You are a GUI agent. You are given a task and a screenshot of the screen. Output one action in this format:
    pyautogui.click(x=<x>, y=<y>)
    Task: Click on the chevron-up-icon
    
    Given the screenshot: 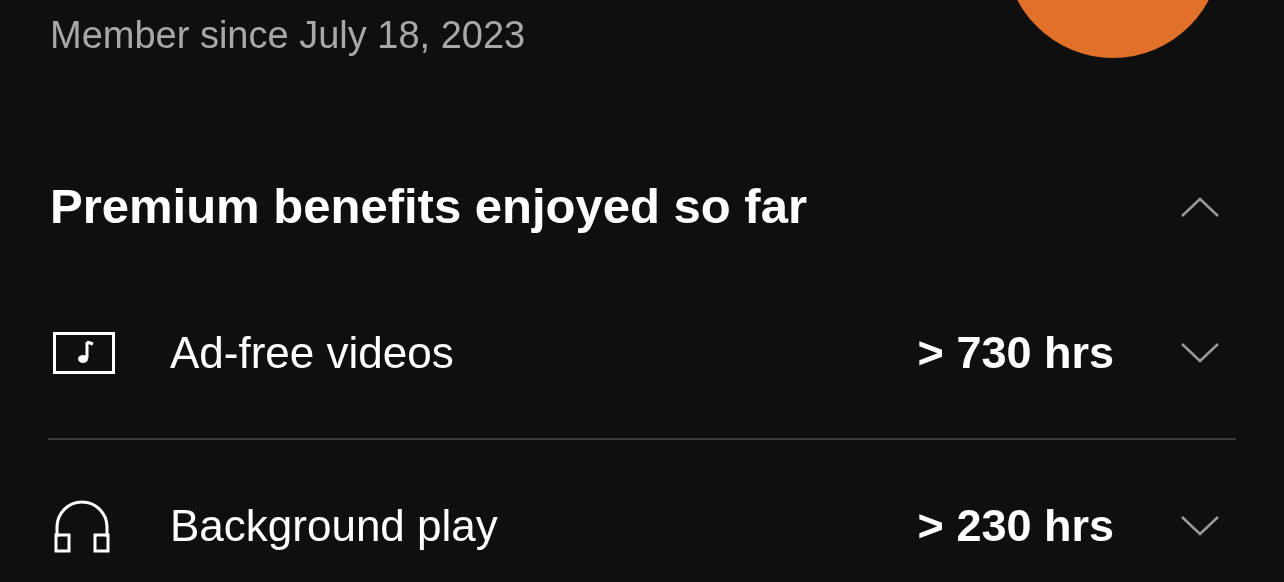 What is the action you would take?
    pyautogui.click(x=1200, y=207)
    